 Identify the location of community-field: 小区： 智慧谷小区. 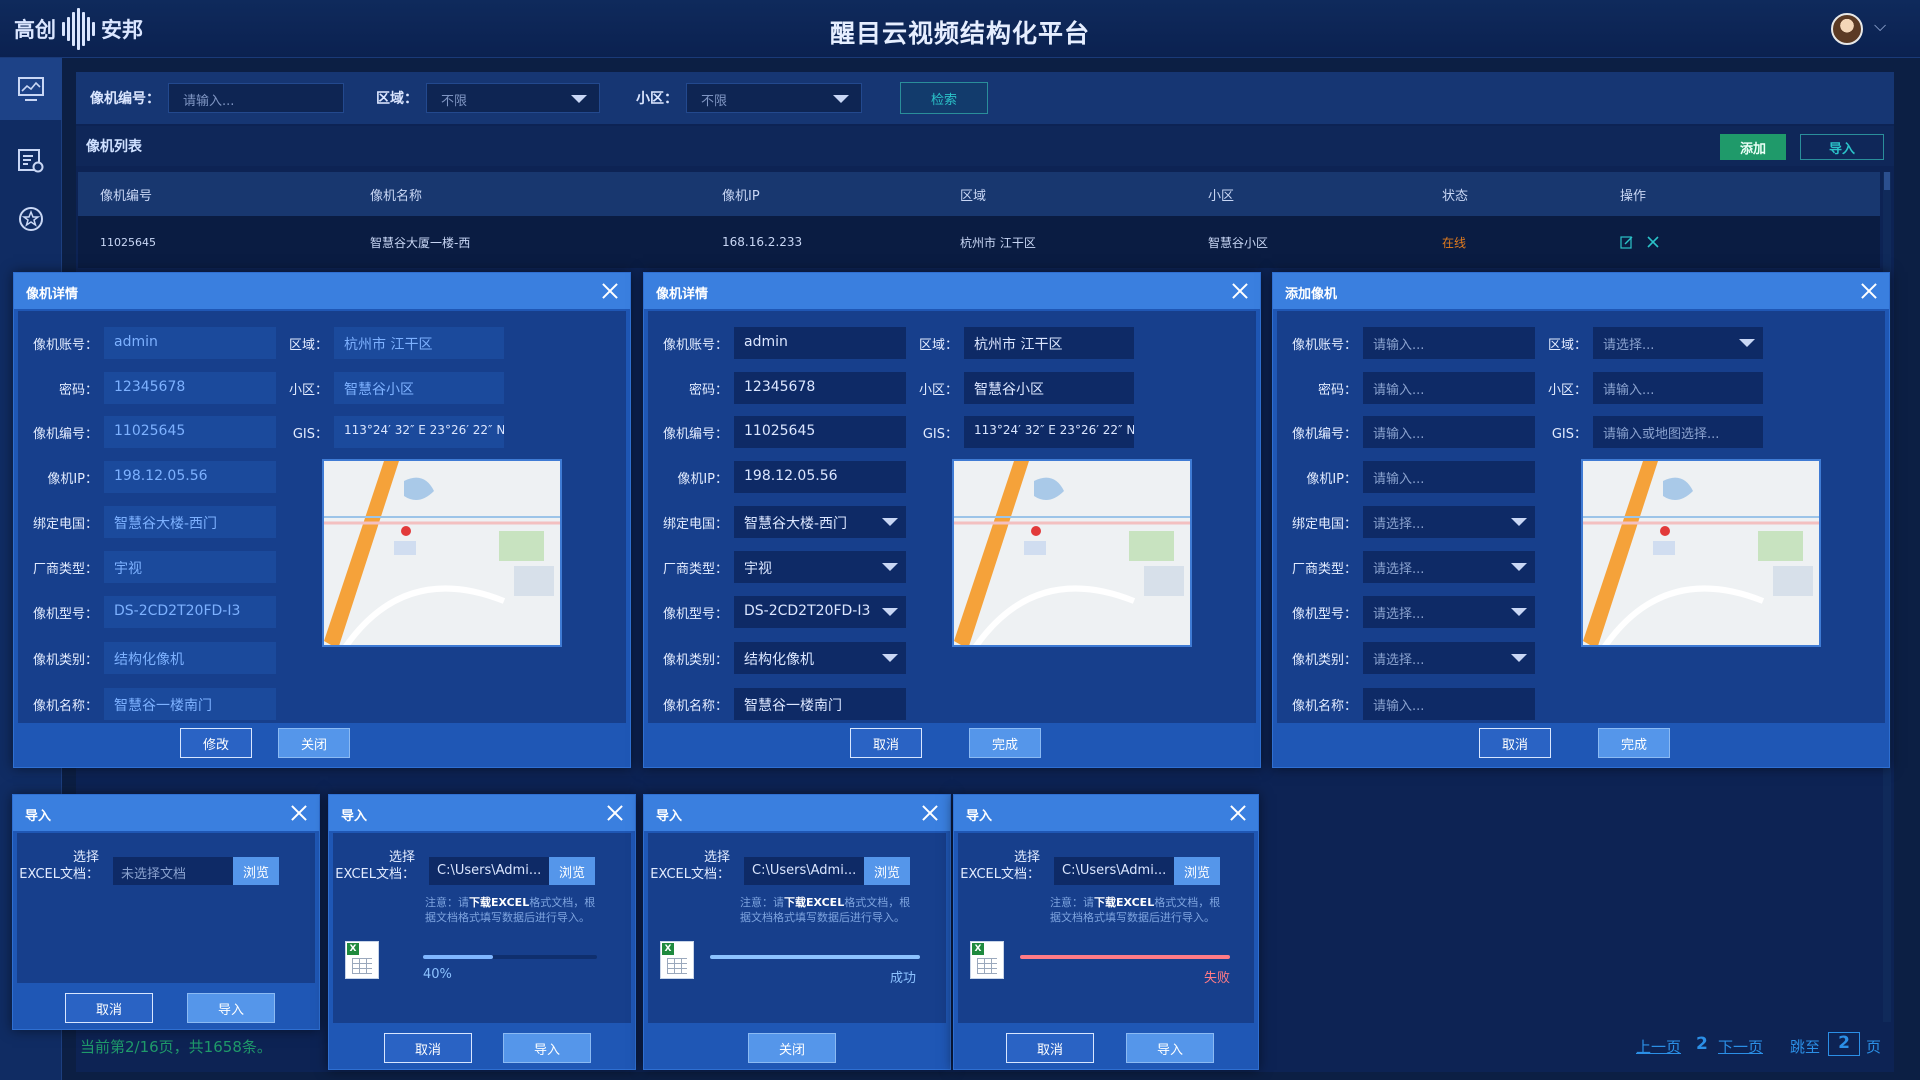
(1023, 388).